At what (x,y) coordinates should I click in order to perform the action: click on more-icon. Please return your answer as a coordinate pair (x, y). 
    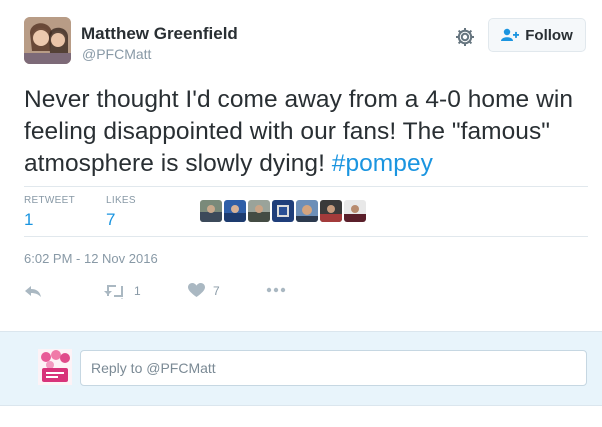
    Looking at the image, I should click on (276, 290).